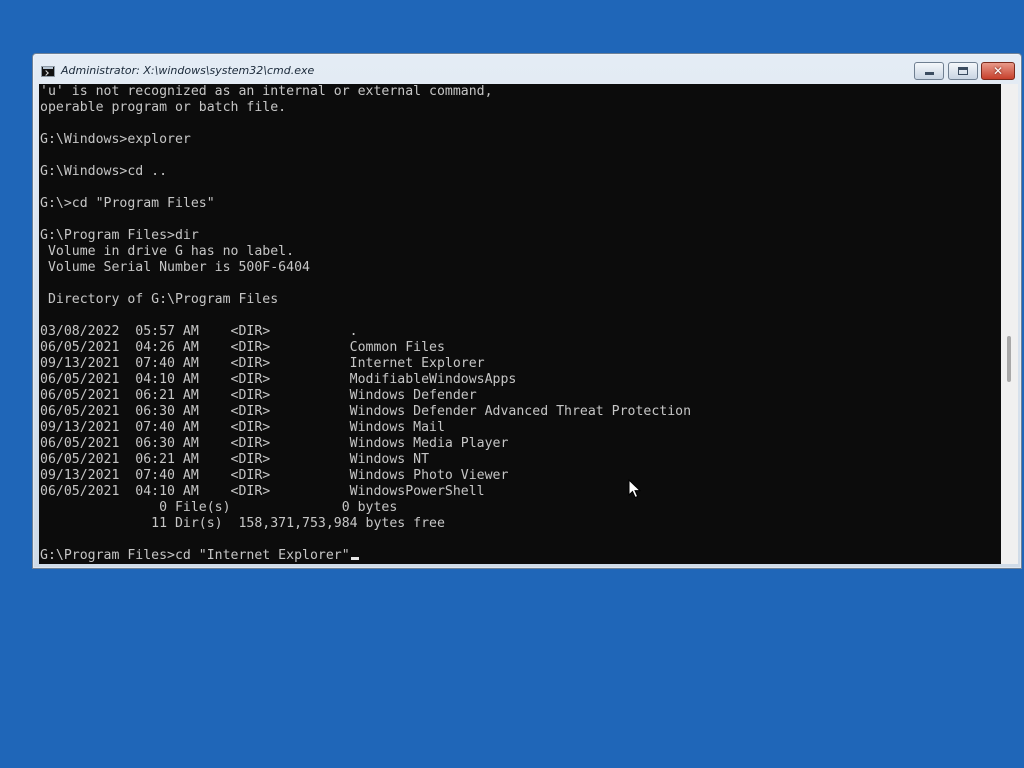 The height and width of the screenshot is (768, 1024). I want to click on console-line: G:\>cd "Program Files", so click(127, 203).